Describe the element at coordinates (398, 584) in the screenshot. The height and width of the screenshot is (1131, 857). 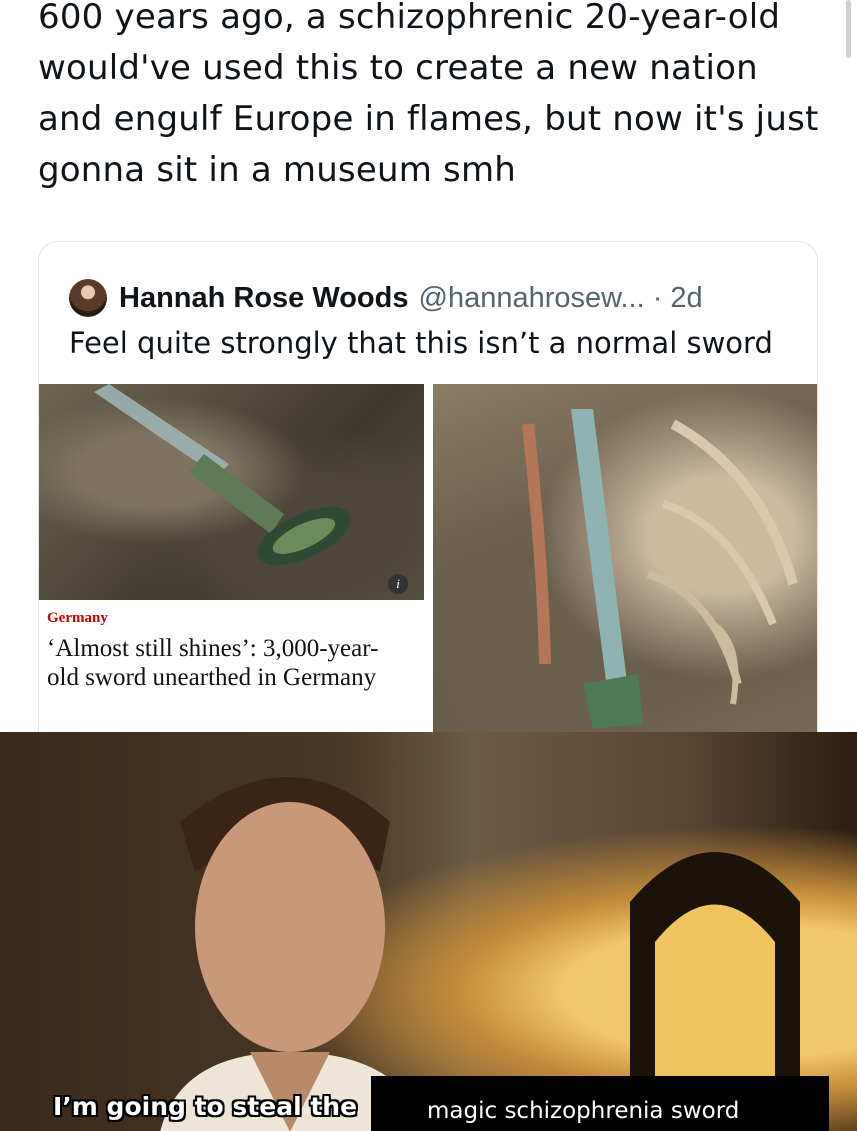
I see `info-icon: i` at that location.